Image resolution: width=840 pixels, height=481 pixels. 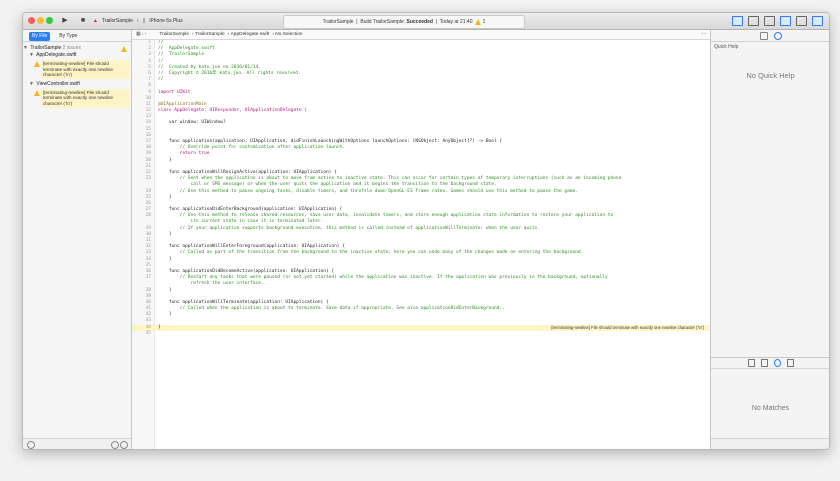 What do you see at coordinates (83, 21) in the screenshot?
I see `stop-button: ■` at bounding box center [83, 21].